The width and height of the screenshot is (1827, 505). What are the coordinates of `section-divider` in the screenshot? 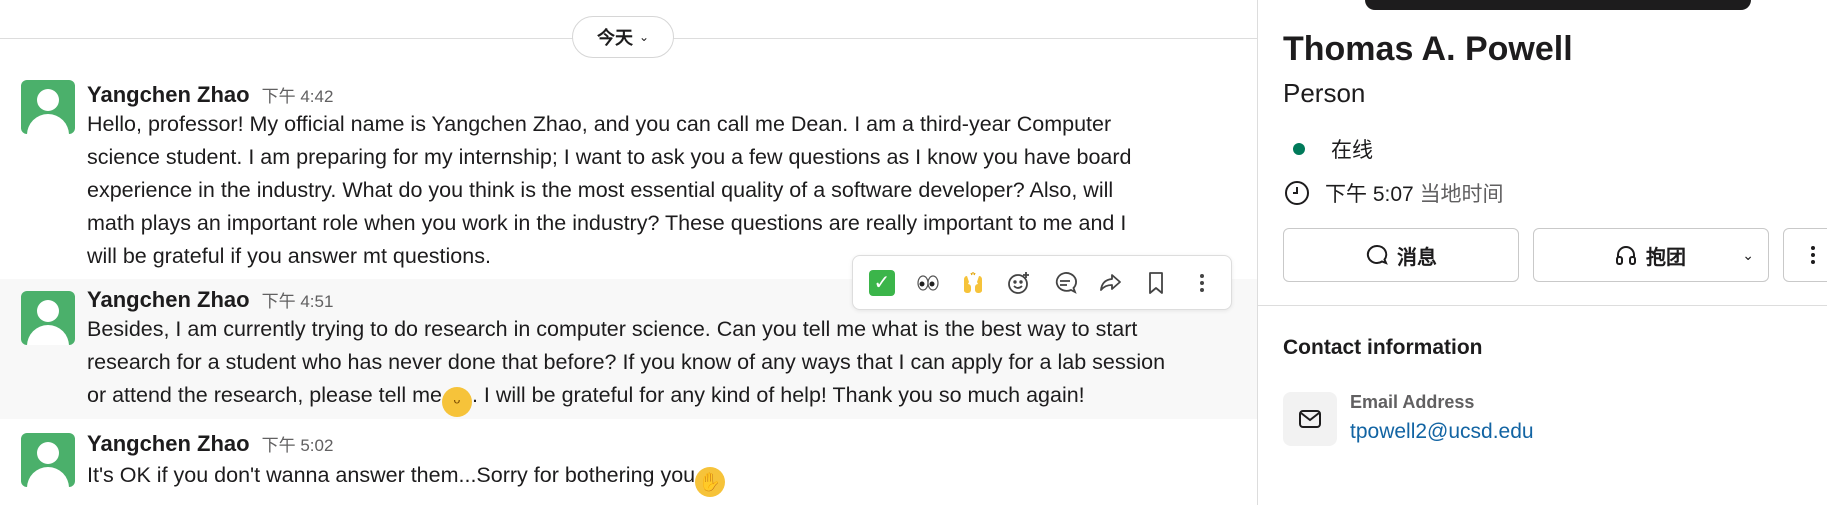 It's located at (1542, 305).